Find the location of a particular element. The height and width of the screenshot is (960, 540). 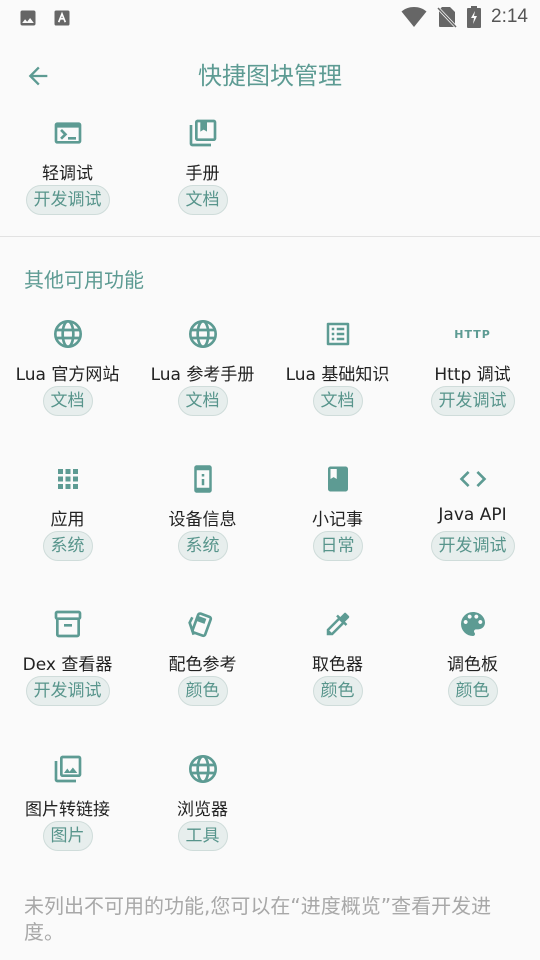

category-chip: 日常 is located at coordinates (337, 546).